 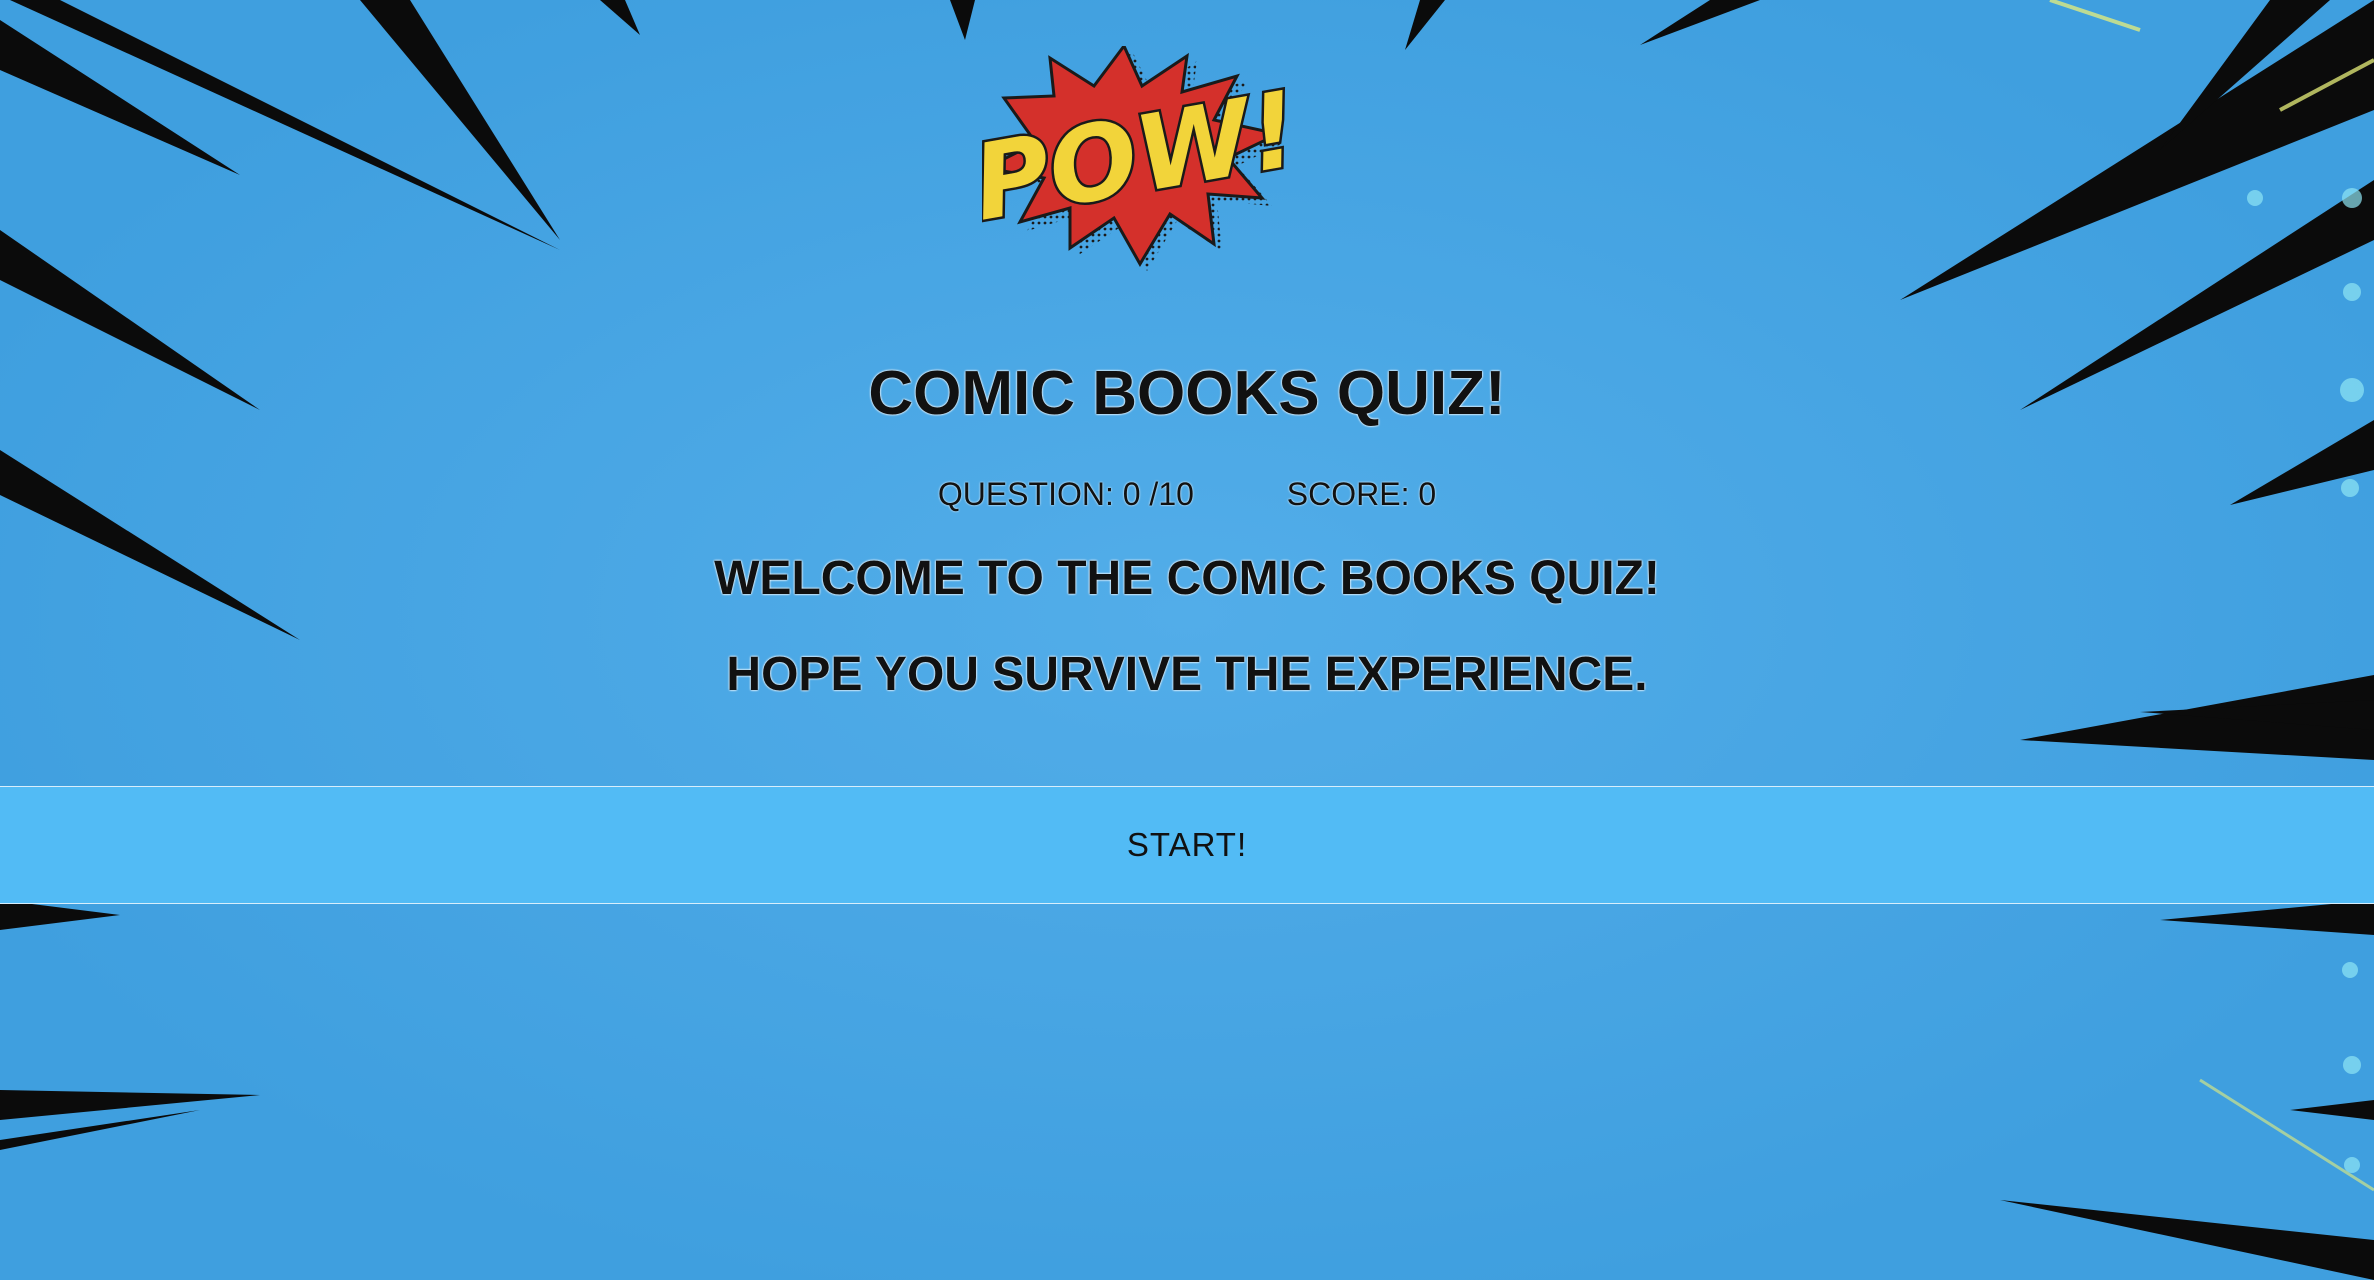 I want to click on score-counter: SCORE: 0, so click(x=1361, y=494).